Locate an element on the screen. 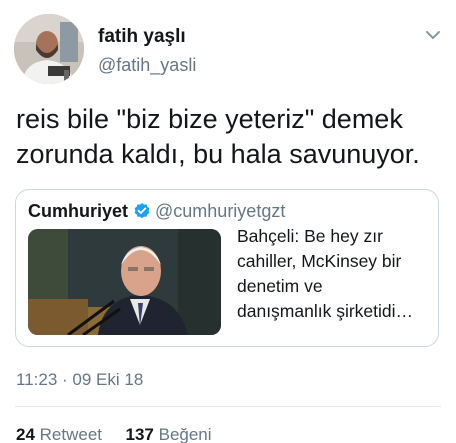 This screenshot has height=443, width=456. likes-label: Beğeni is located at coordinates (185, 434).